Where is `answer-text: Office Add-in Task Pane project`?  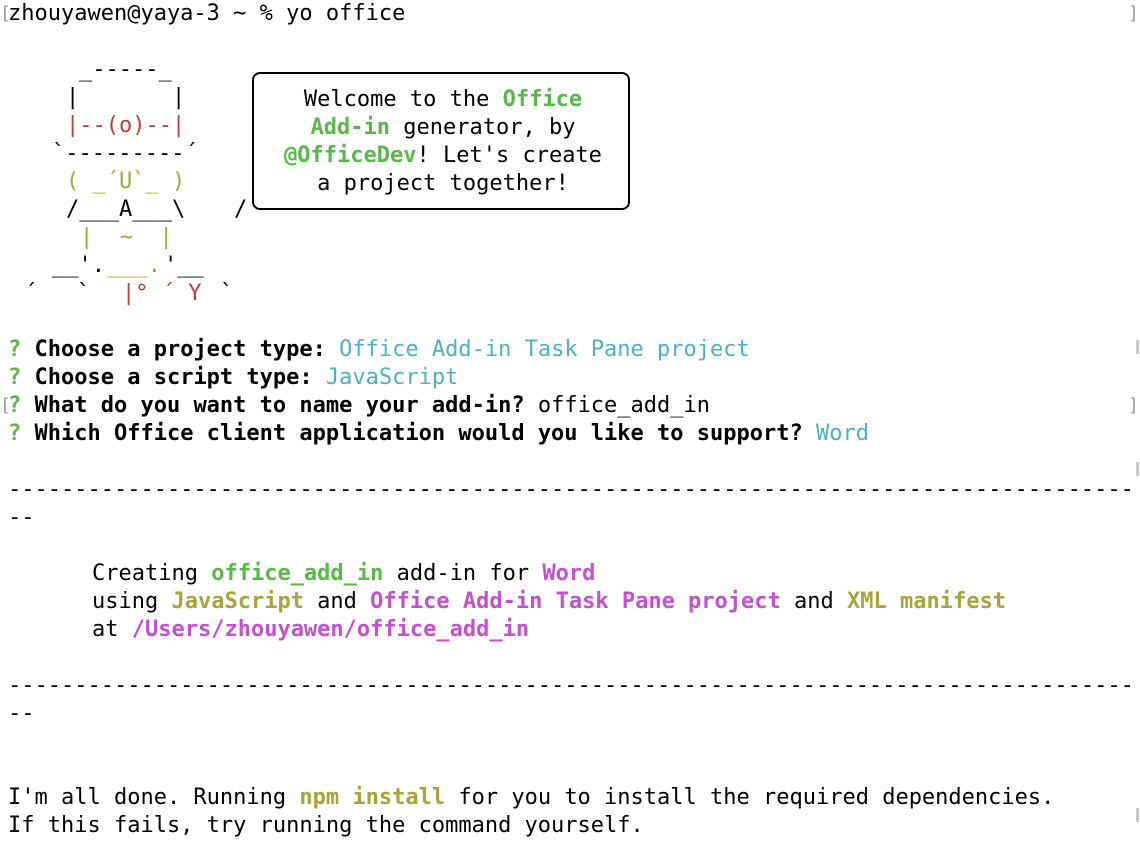 answer-text: Office Add-in Task Pane project is located at coordinates (544, 349).